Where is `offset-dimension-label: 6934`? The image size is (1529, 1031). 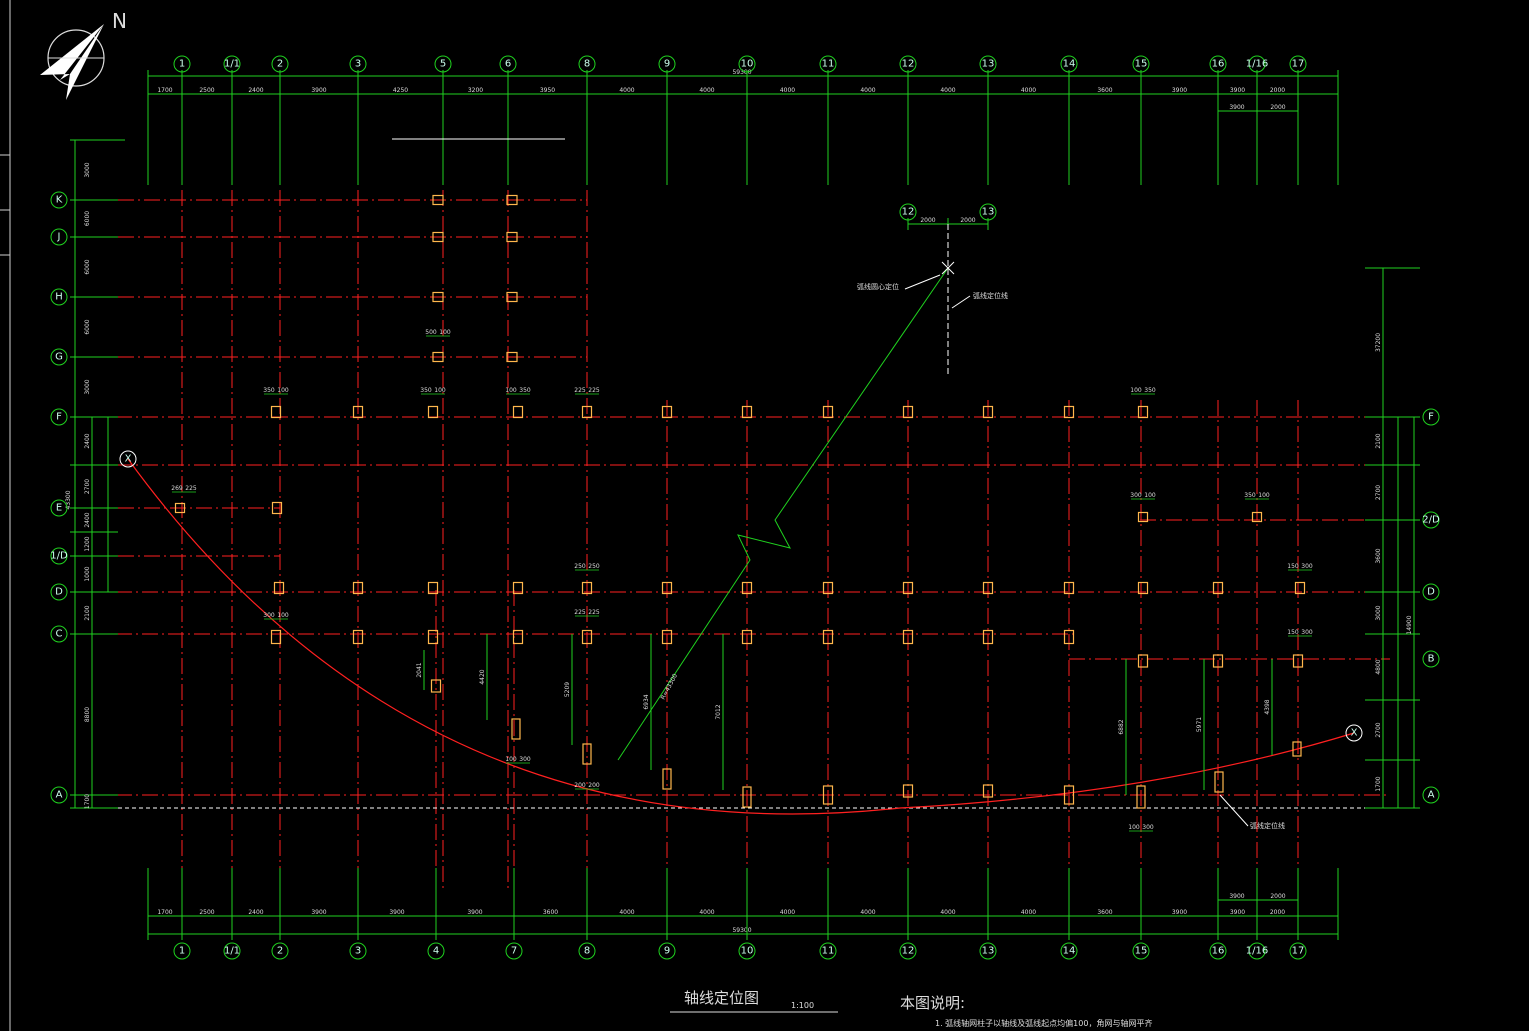
offset-dimension-label: 6934 is located at coordinates (646, 701).